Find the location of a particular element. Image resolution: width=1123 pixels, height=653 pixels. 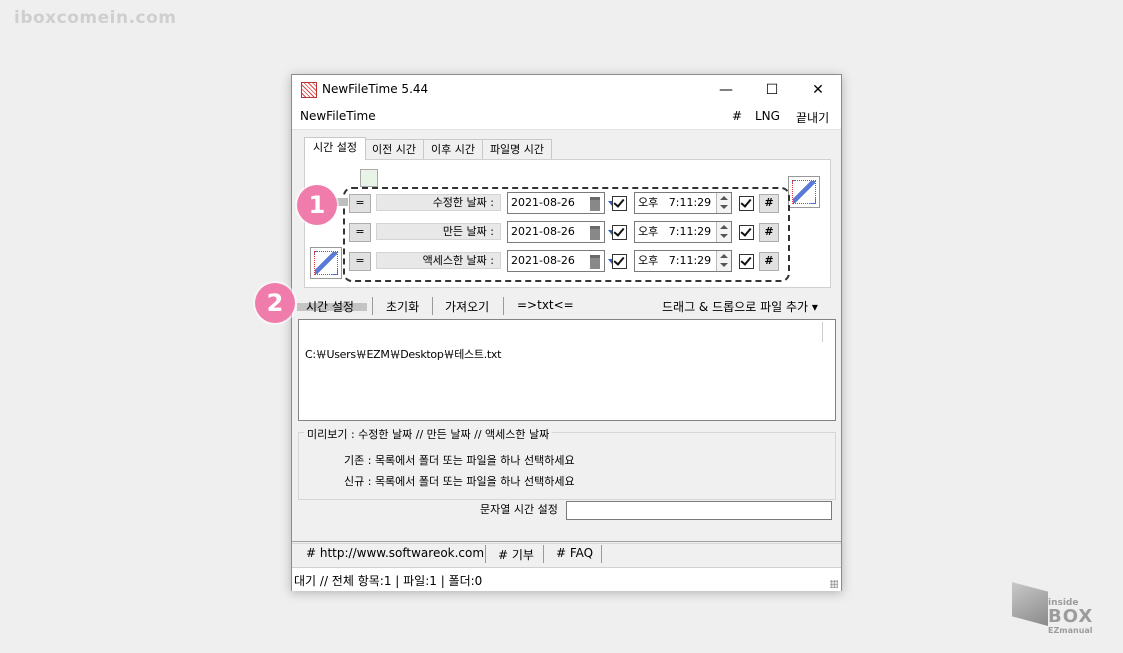

accessed-ampm: 오후 is located at coordinates (648, 260).